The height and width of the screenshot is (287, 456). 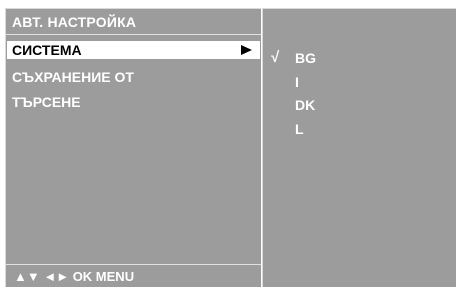 I want to click on option-i: I, so click(x=359, y=82).